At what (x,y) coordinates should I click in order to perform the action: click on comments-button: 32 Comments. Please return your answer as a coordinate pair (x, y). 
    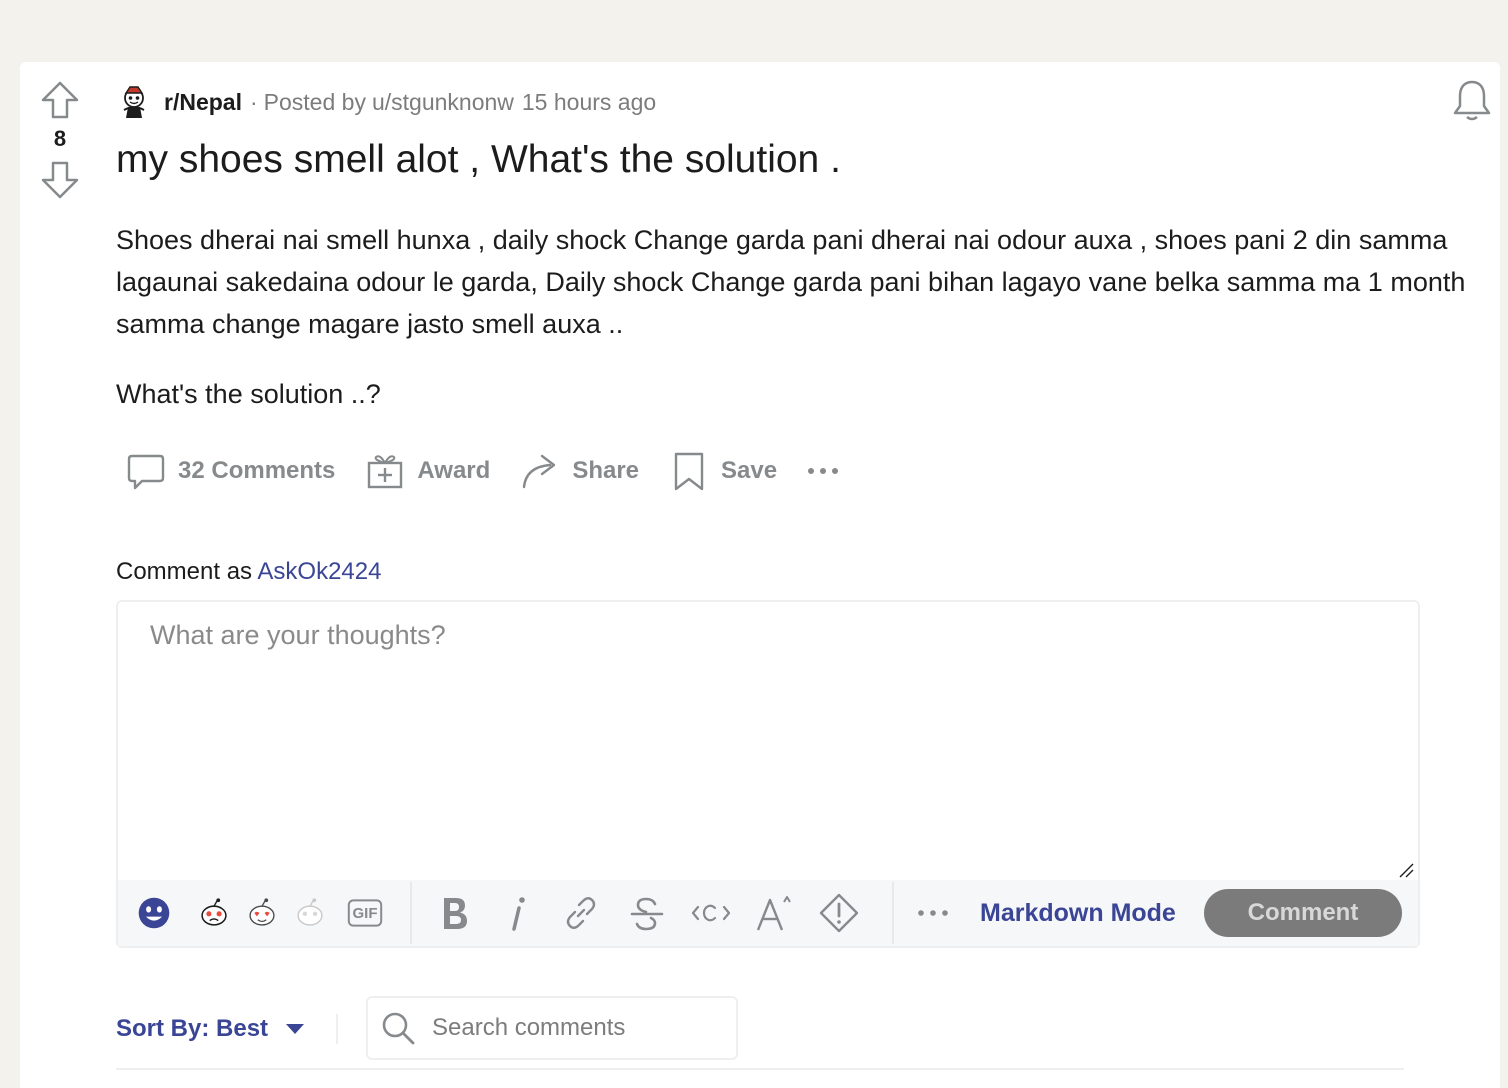
    Looking at the image, I should click on (230, 471).